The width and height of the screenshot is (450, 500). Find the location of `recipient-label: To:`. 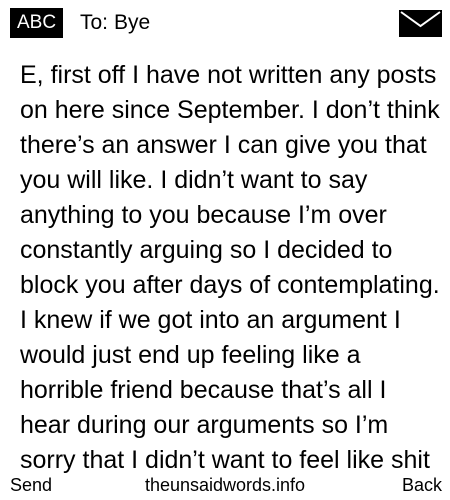

recipient-label: To: is located at coordinates (94, 22).